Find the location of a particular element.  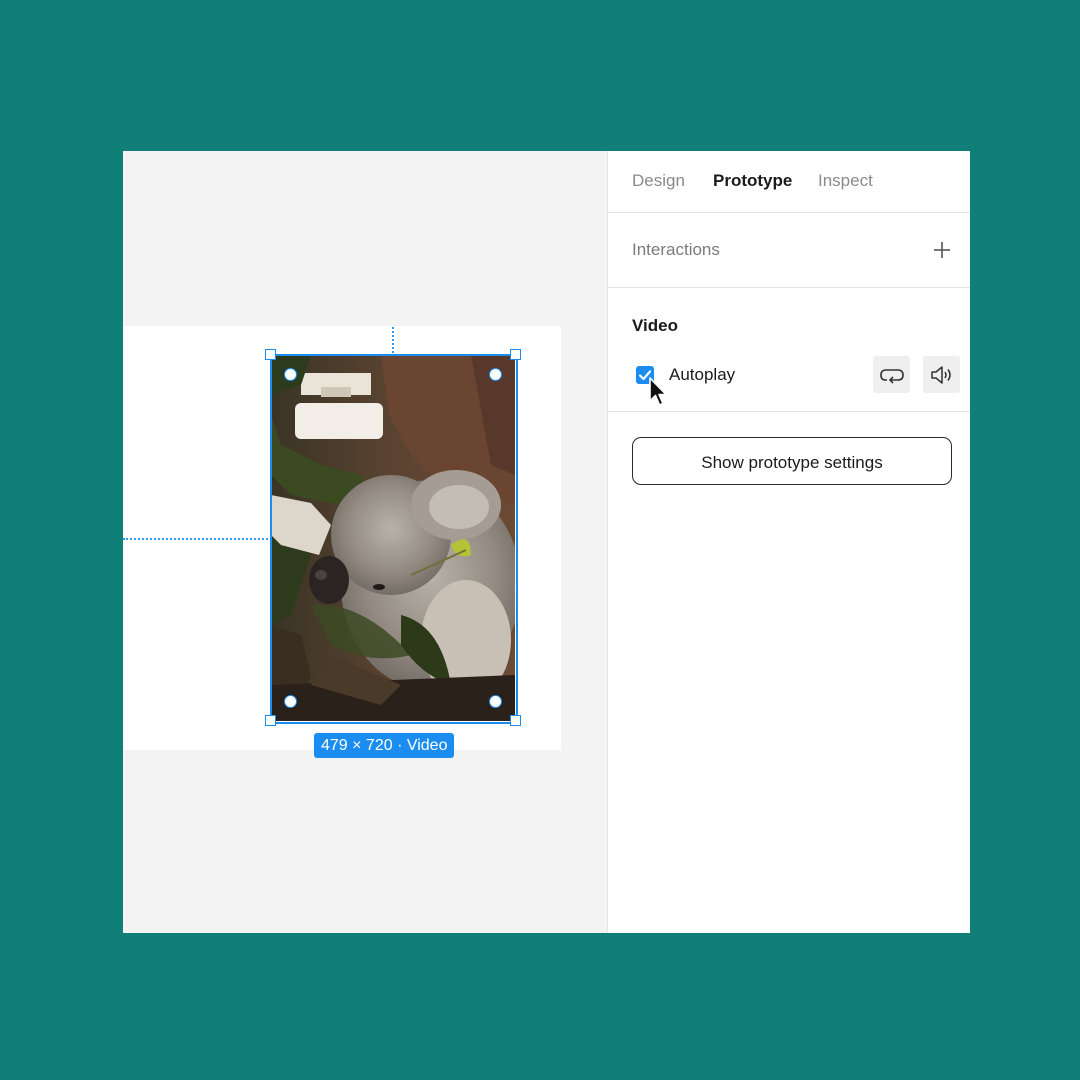

vertical-guide is located at coordinates (393, 340).